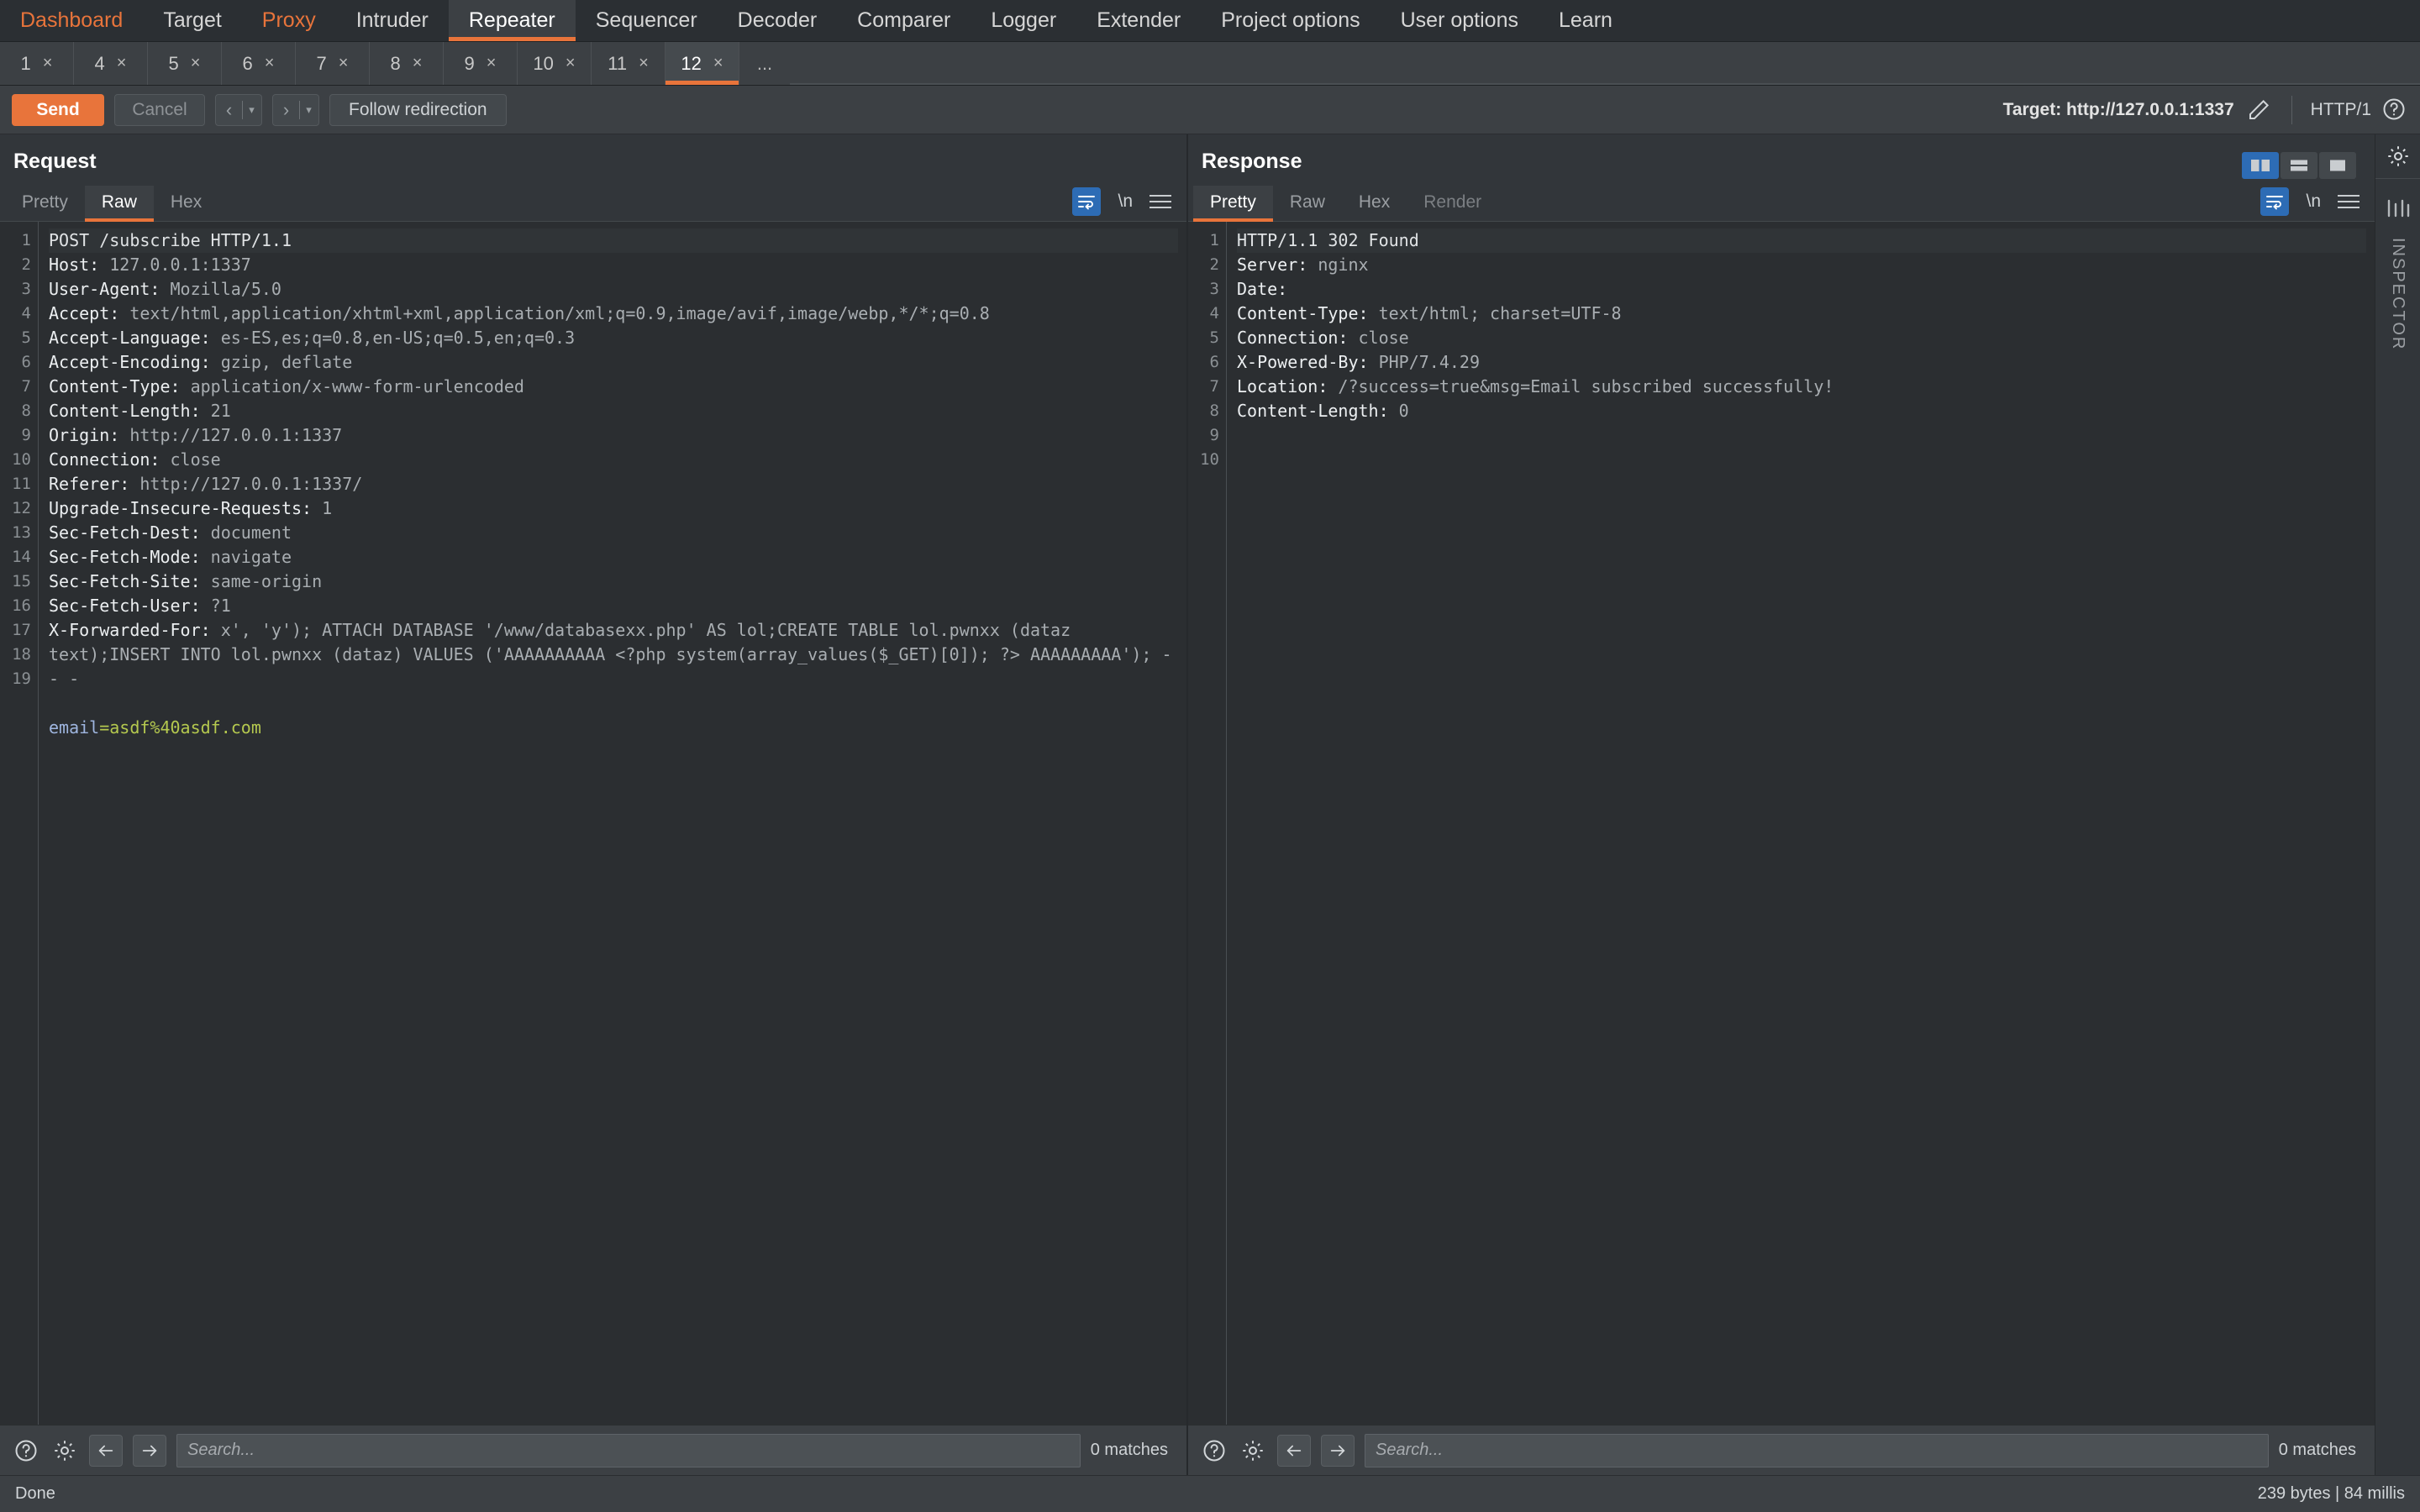 This screenshot has height=1512, width=2420. I want to click on pencil-icon, so click(2258, 110).